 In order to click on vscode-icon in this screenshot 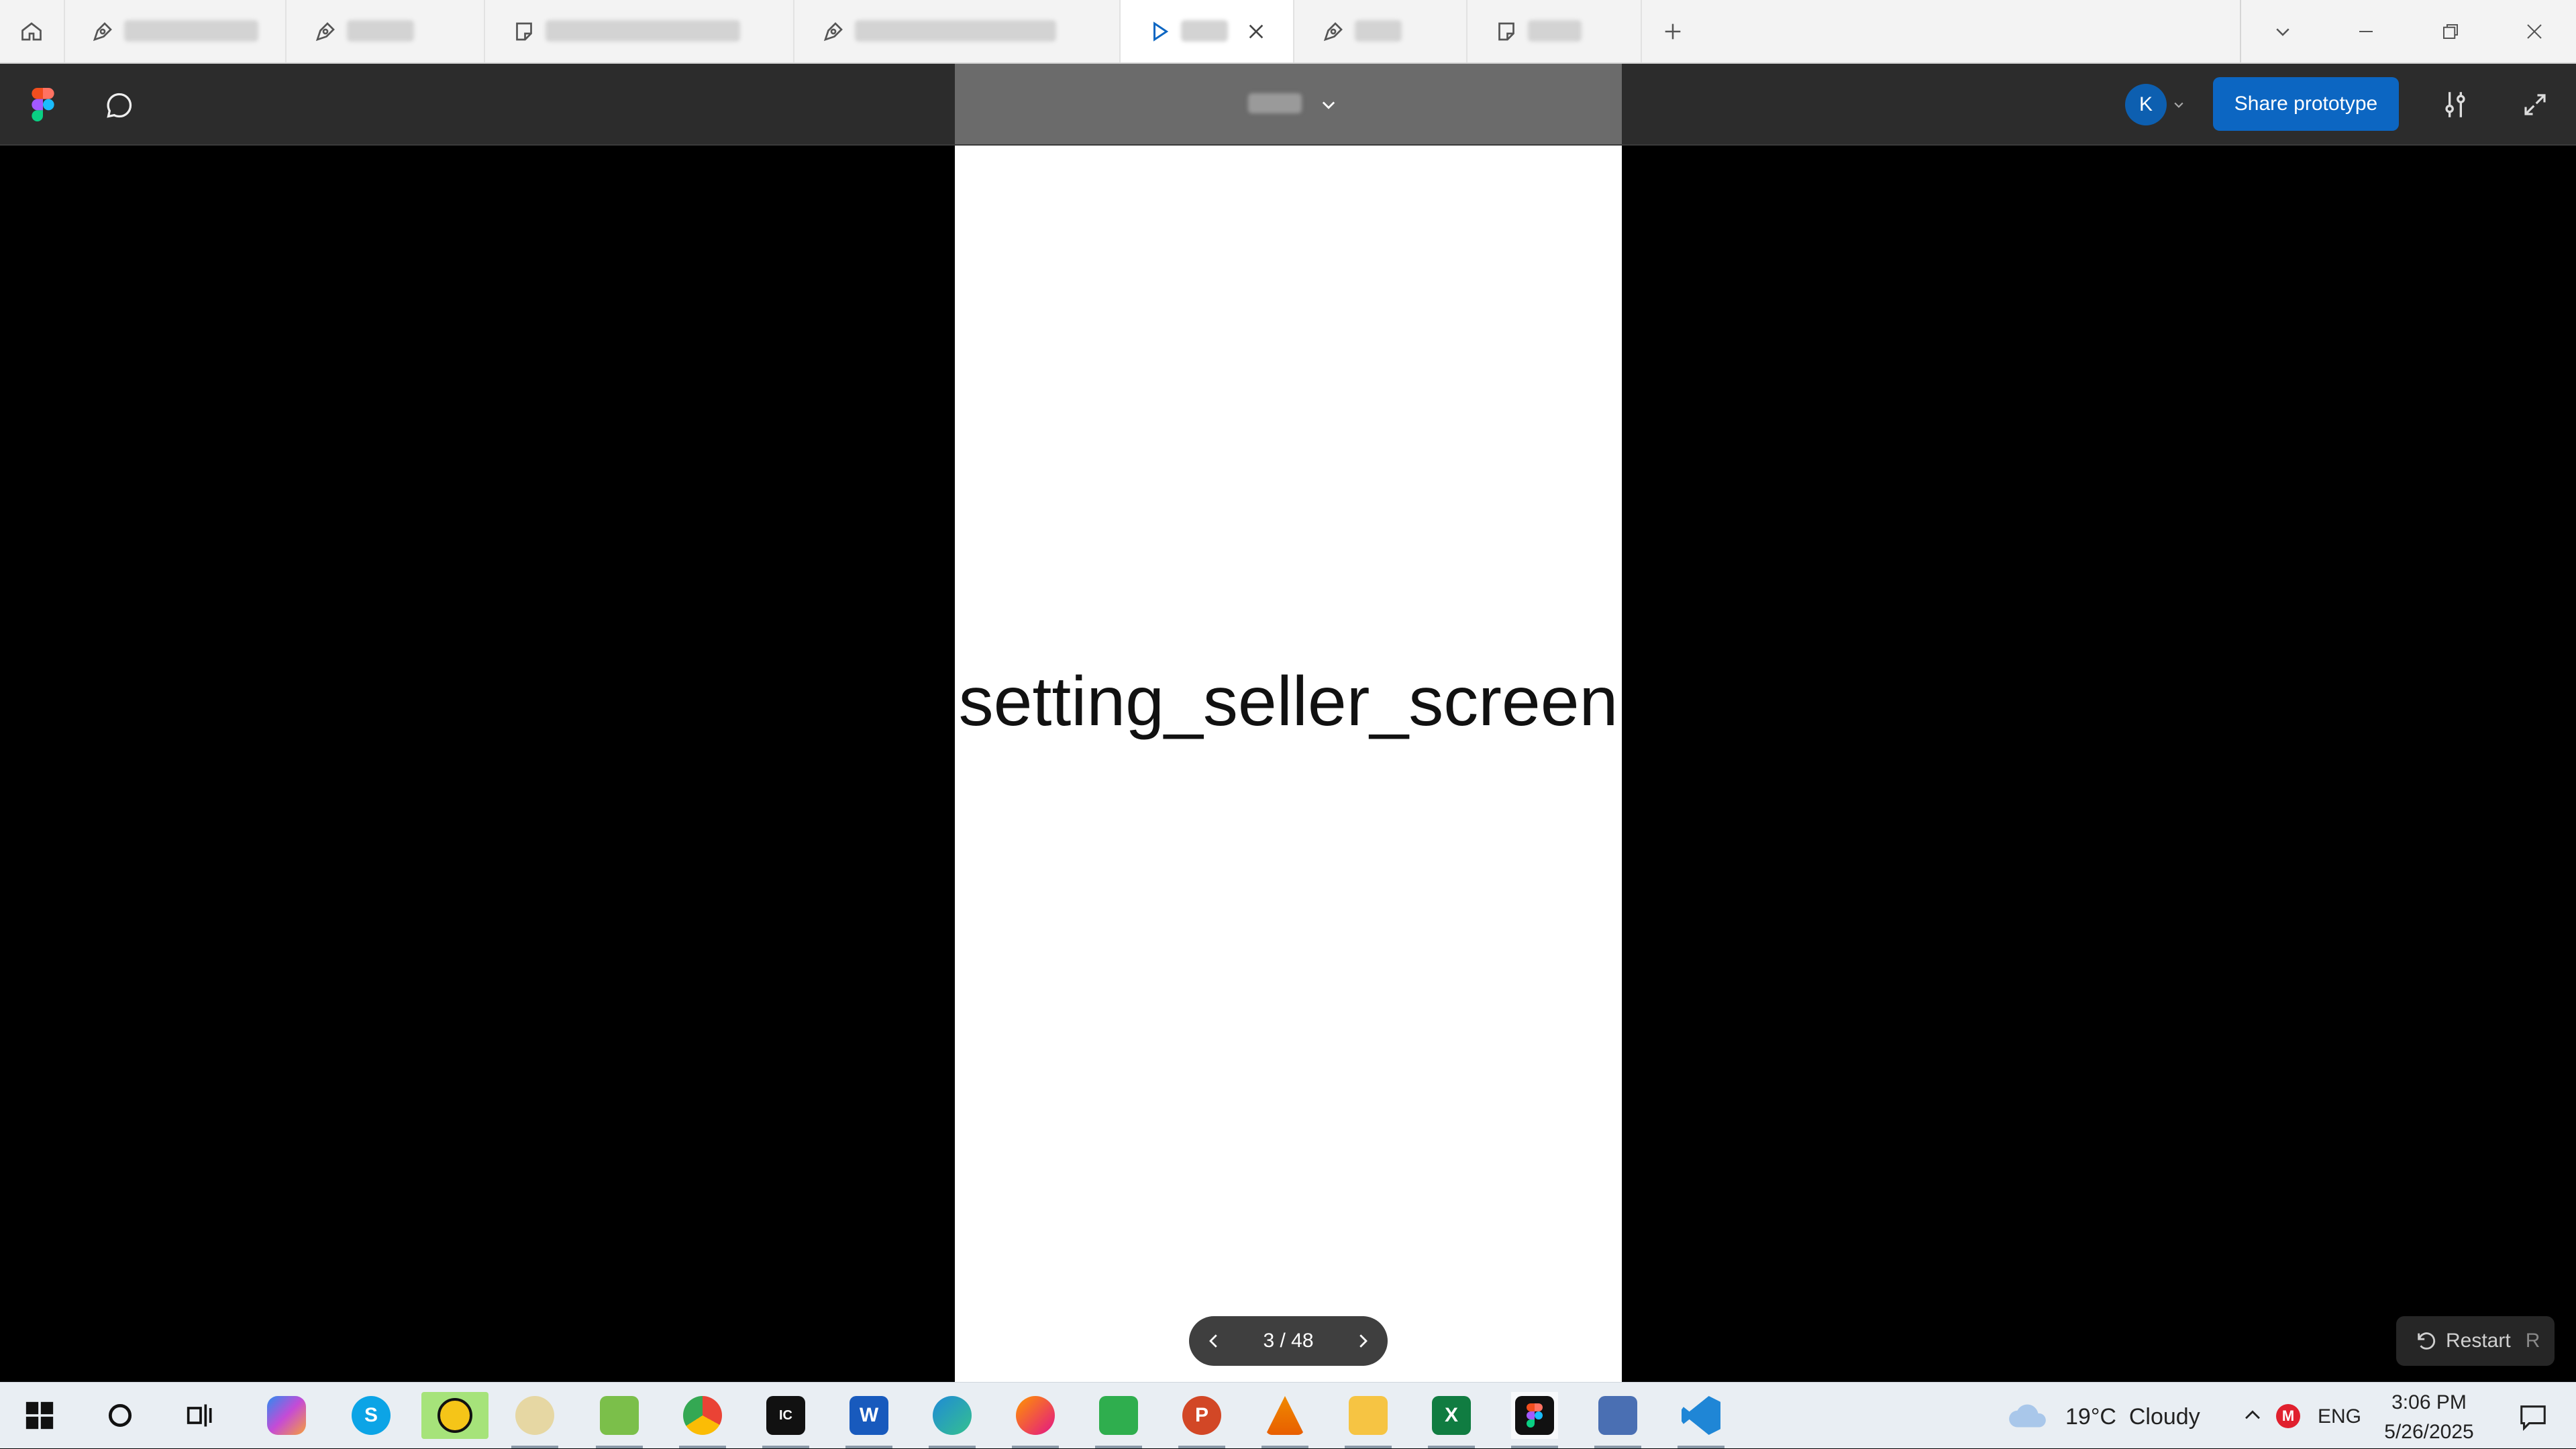, I will do `click(1701, 1415)`.